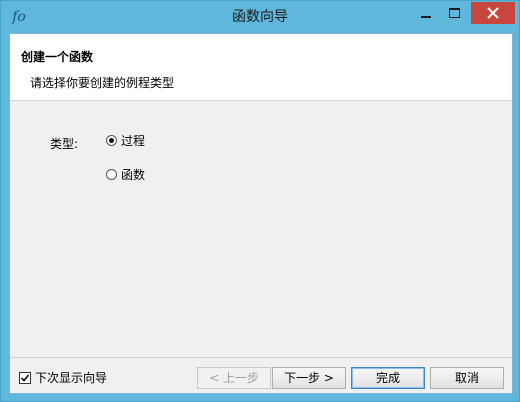  I want to click on close-button, so click(493, 13).